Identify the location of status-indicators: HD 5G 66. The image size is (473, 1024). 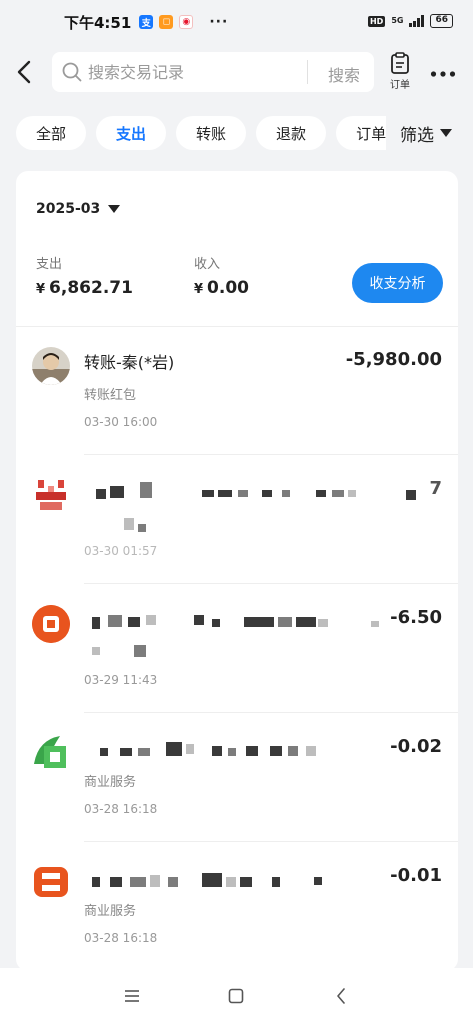
(410, 21).